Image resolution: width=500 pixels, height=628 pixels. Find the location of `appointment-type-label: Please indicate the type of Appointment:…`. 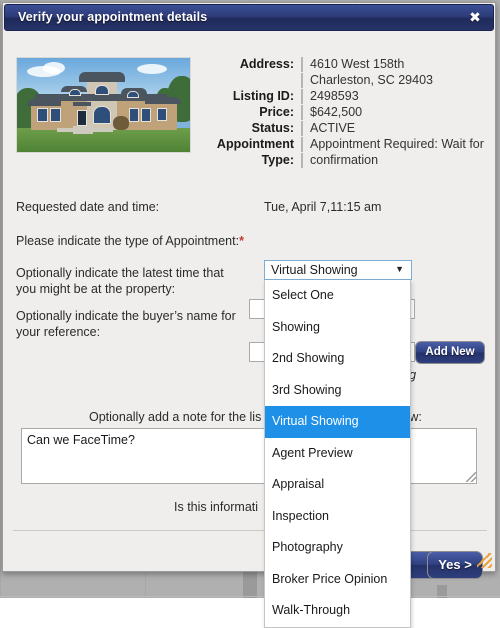

appointment-type-label: Please indicate the type of Appointment:… is located at coordinates (130, 241).